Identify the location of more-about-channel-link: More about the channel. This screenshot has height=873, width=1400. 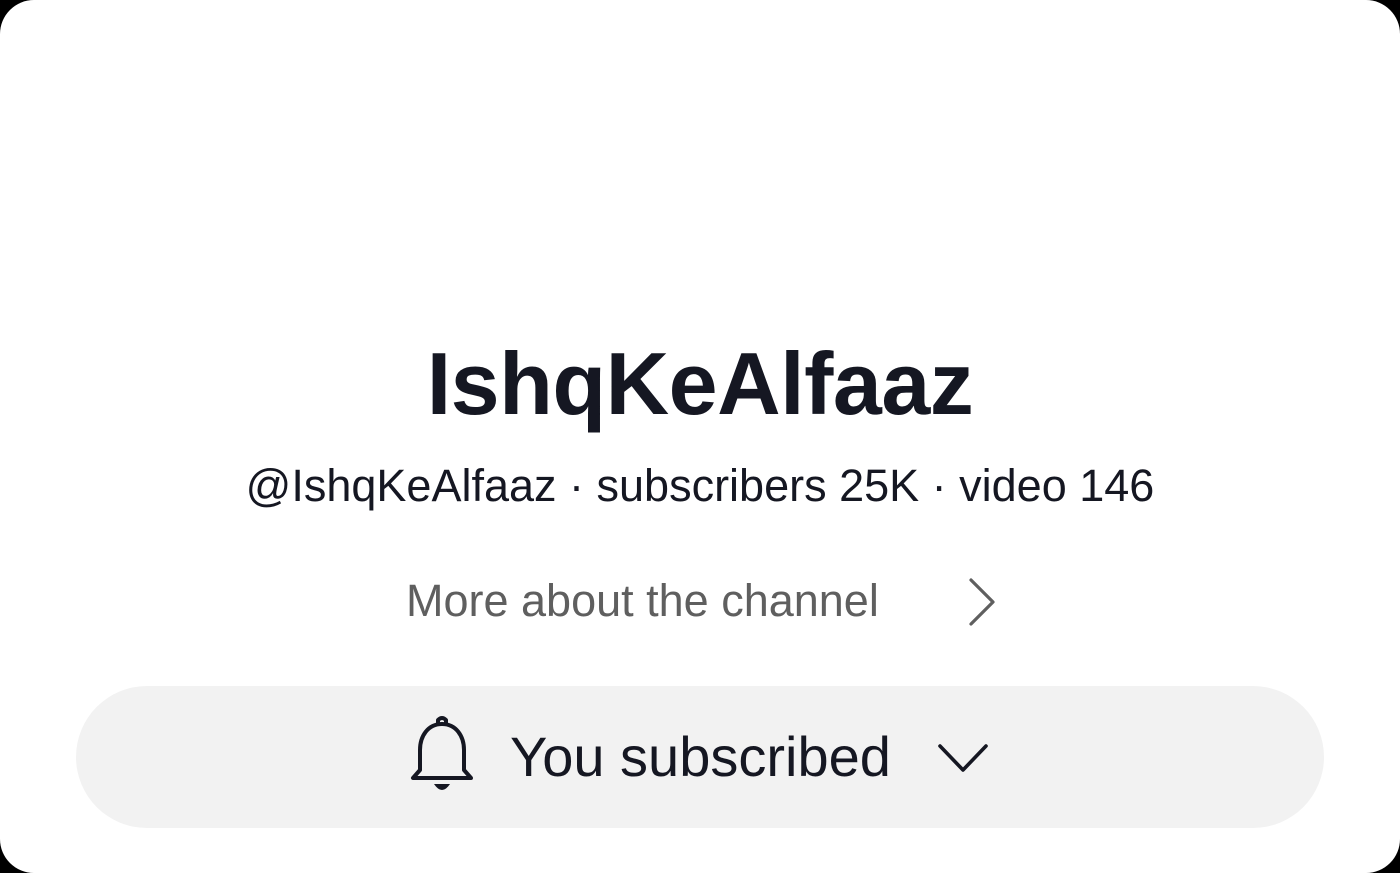
(705, 601).